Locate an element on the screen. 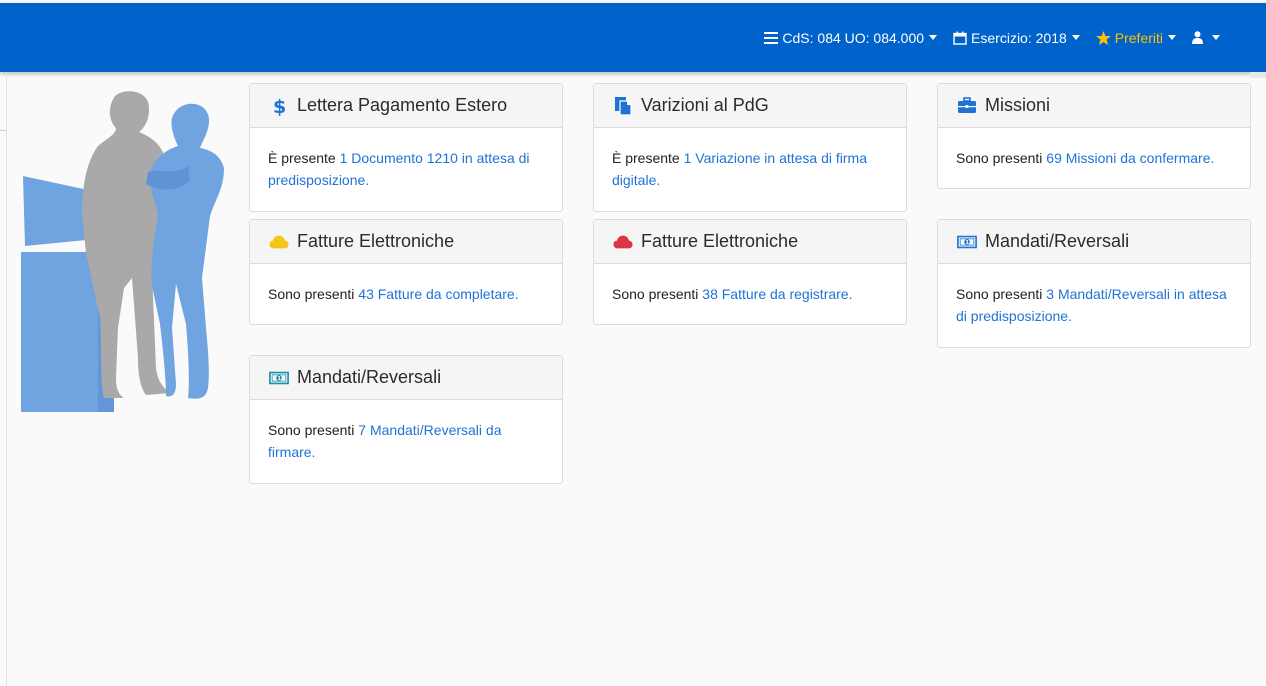  sidebar-border is located at coordinates (6, 379).